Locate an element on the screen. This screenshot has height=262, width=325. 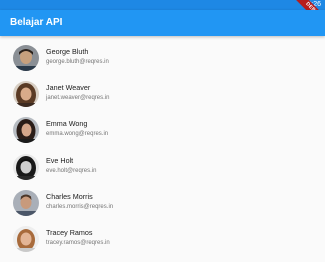
user-list-item: Emma Wong emma.wong@reqres.in is located at coordinates (162, 130).